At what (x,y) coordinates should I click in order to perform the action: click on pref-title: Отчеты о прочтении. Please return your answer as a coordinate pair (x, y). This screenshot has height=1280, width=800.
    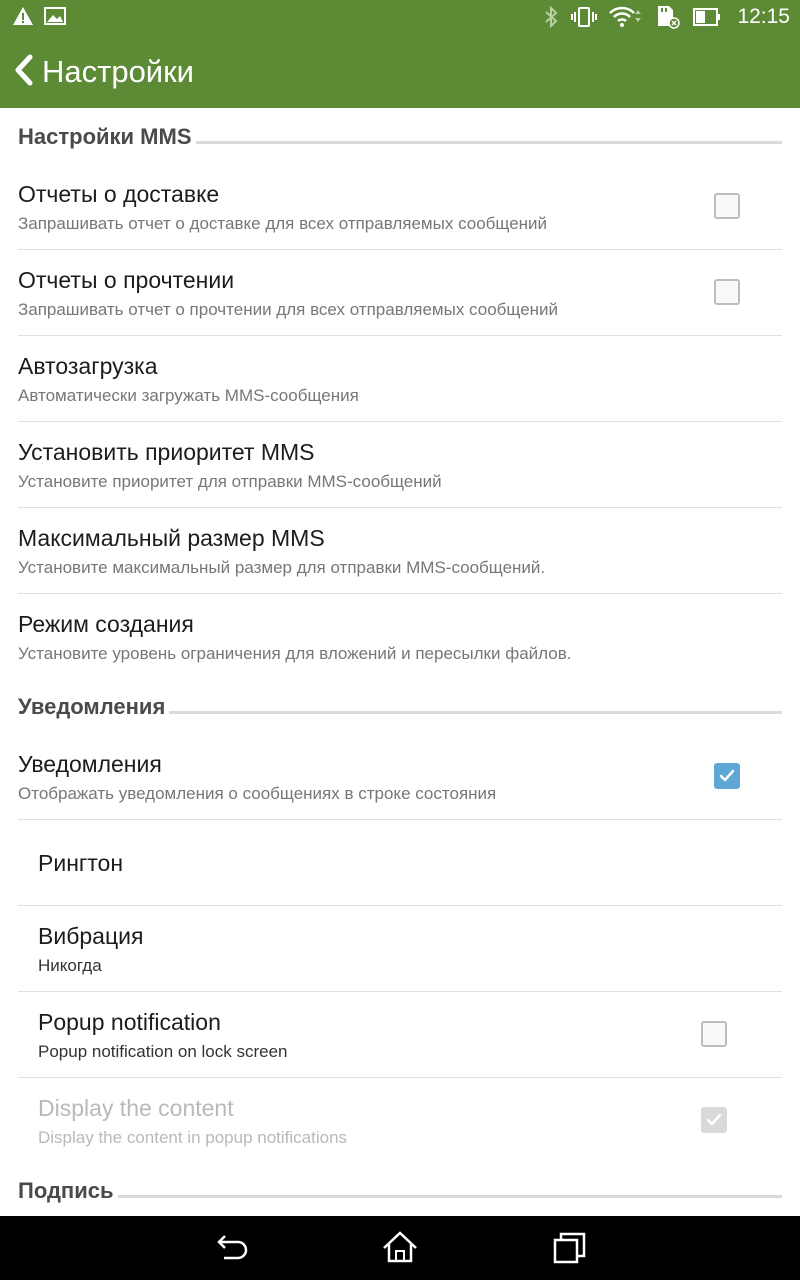
    Looking at the image, I should click on (126, 280).